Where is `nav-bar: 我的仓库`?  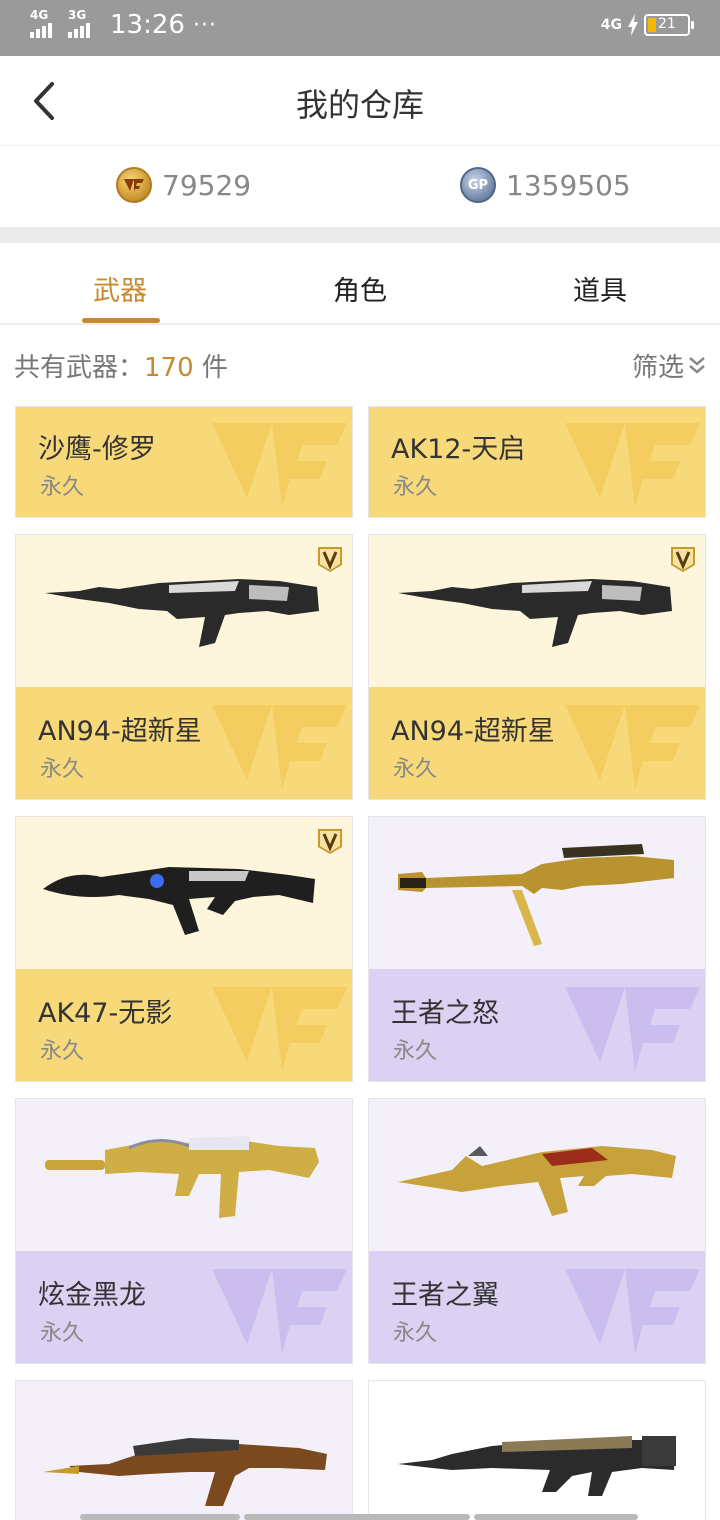
nav-bar: 我的仓库 is located at coordinates (360, 101).